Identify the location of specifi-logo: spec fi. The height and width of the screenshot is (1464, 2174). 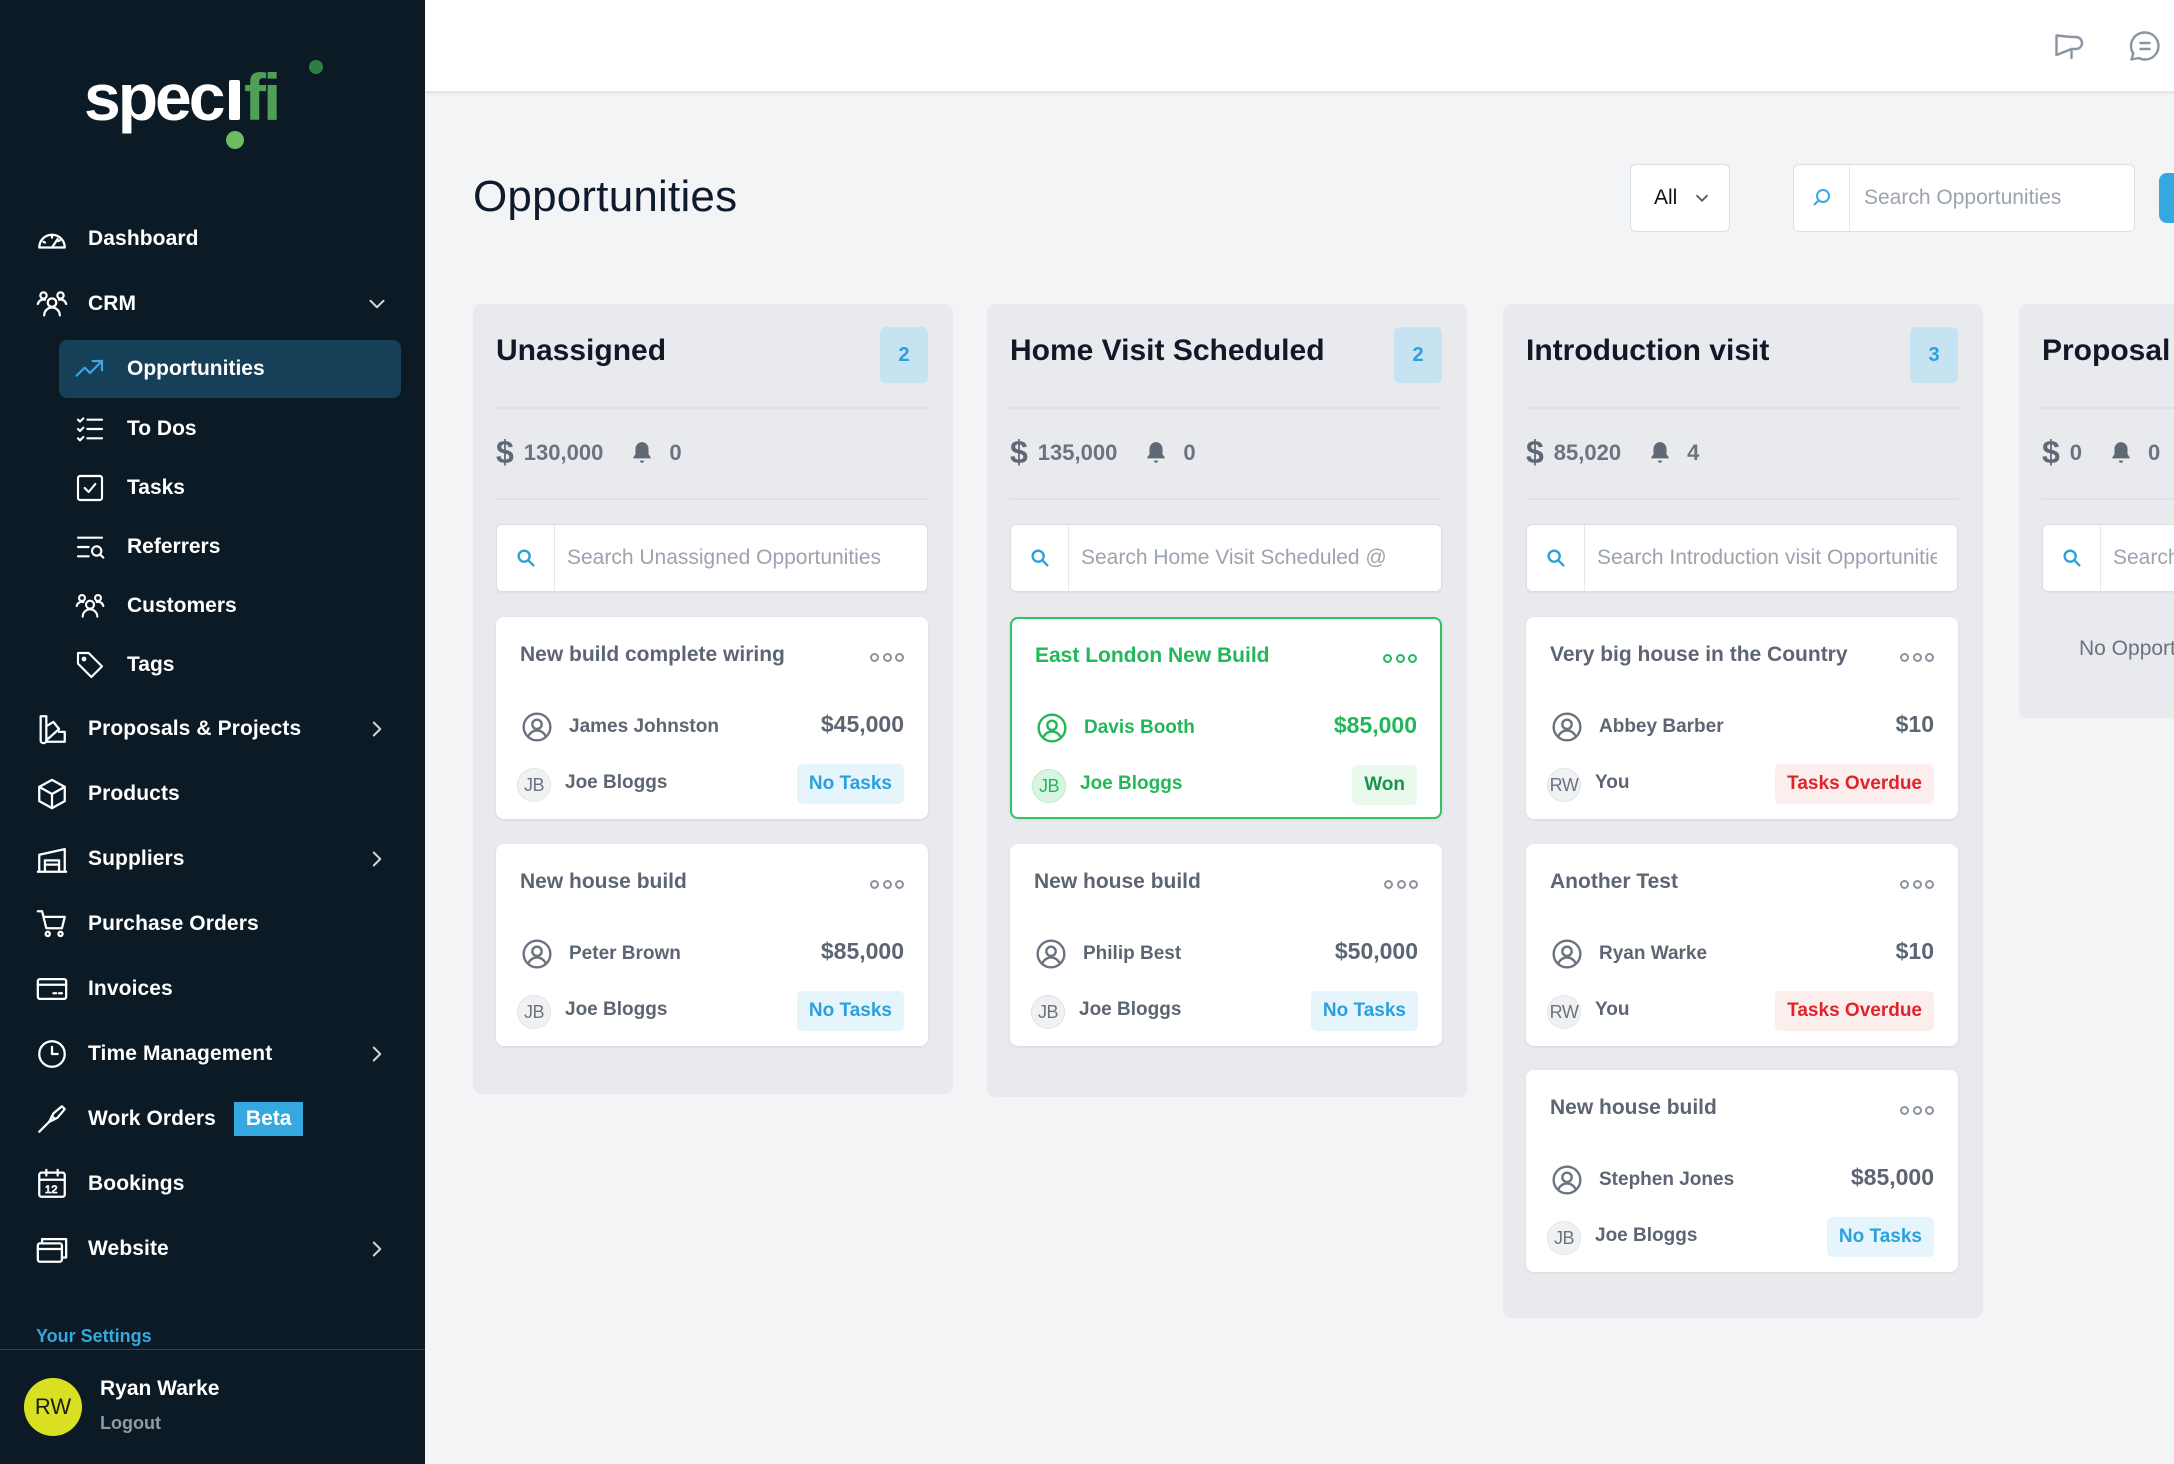
(209, 108).